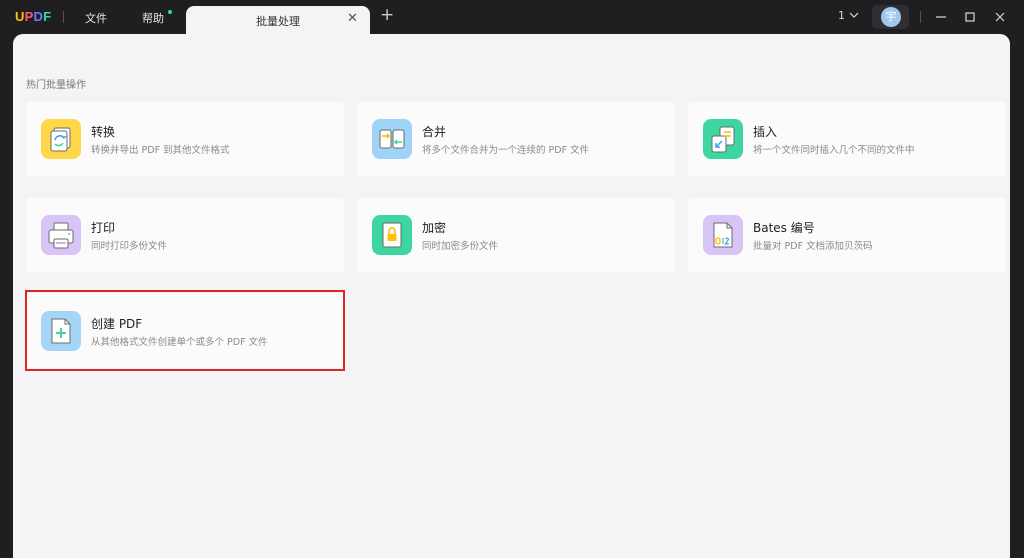  What do you see at coordinates (170, 12) in the screenshot?
I see `notification-dot` at bounding box center [170, 12].